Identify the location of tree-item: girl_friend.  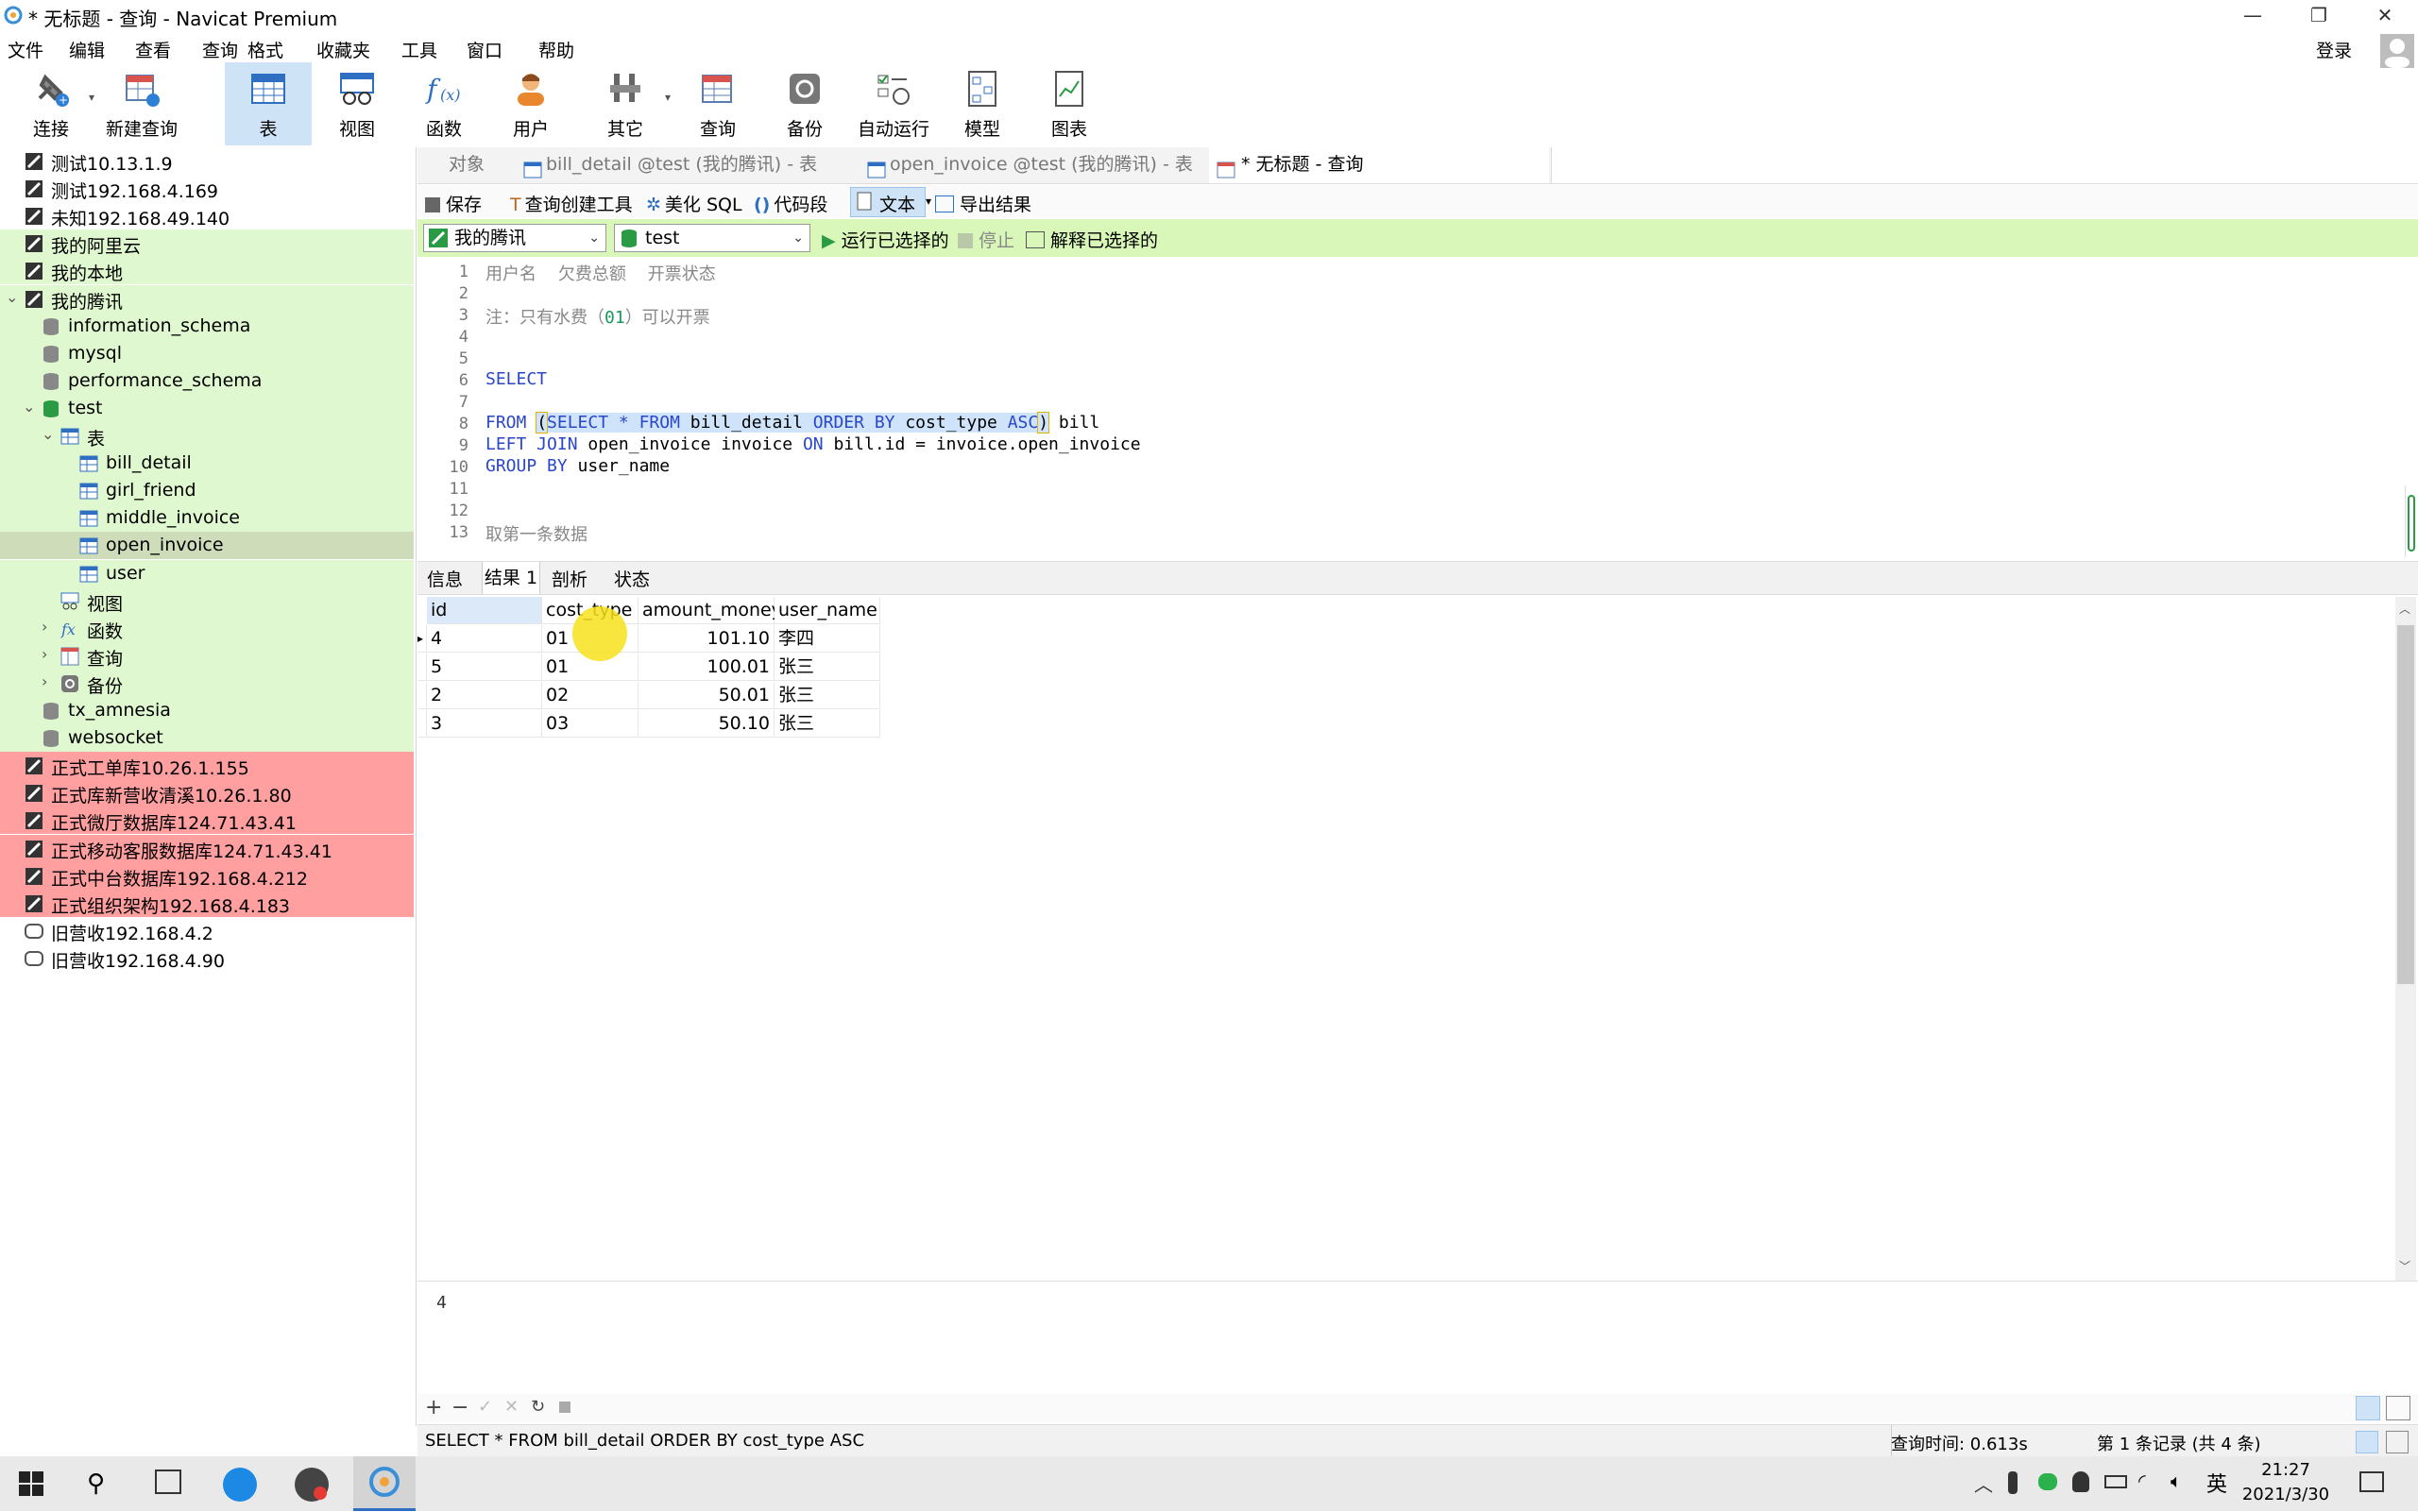
(207, 491).